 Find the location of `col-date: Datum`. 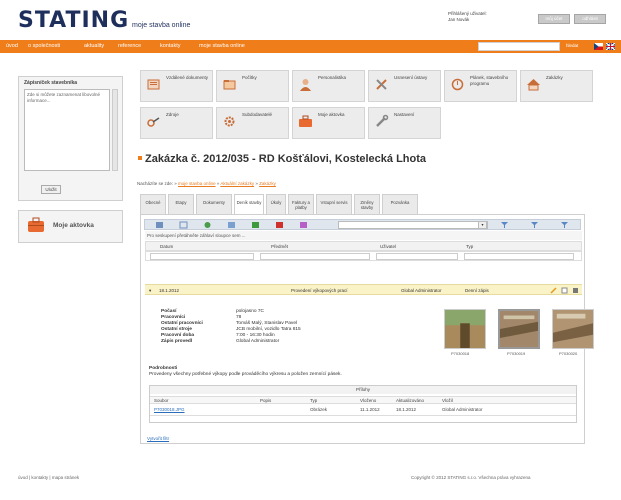

col-date: Datum is located at coordinates (166, 246).